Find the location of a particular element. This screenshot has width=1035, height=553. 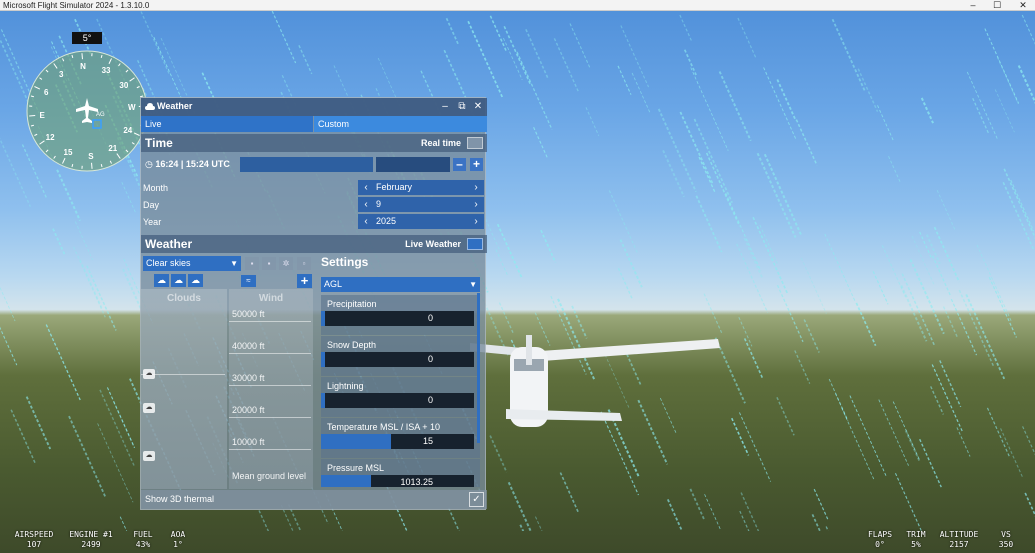

hud-label: FUEL is located at coordinates (143, 534).